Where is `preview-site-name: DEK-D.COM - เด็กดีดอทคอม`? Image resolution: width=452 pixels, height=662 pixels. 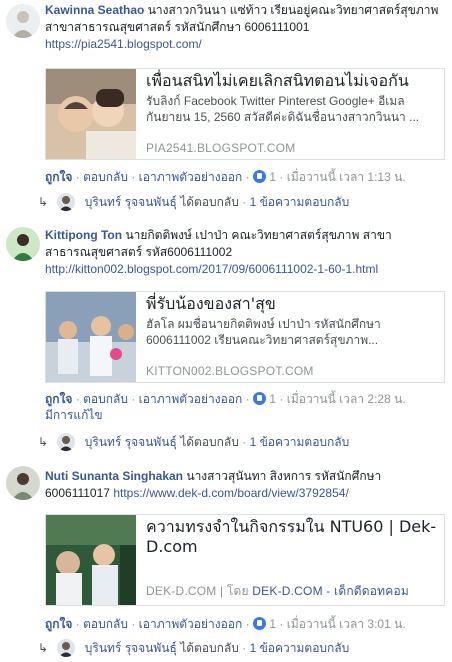
preview-site-name: DEK-D.COM - เด็กดีดอทคอม is located at coordinates (330, 591).